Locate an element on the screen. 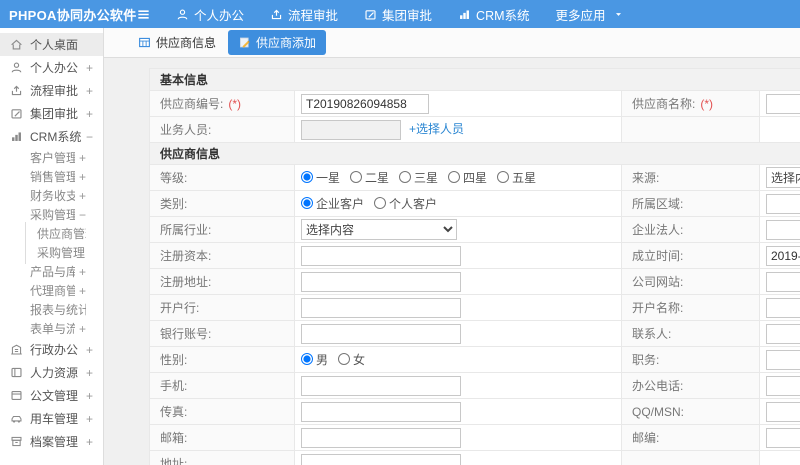  established-date-input is located at coordinates (783, 255).